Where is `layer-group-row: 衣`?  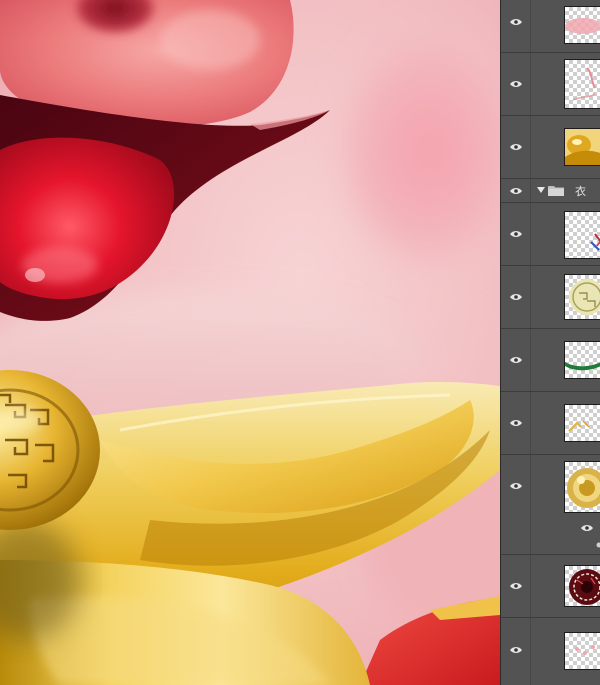 layer-group-row: 衣 is located at coordinates (550, 191).